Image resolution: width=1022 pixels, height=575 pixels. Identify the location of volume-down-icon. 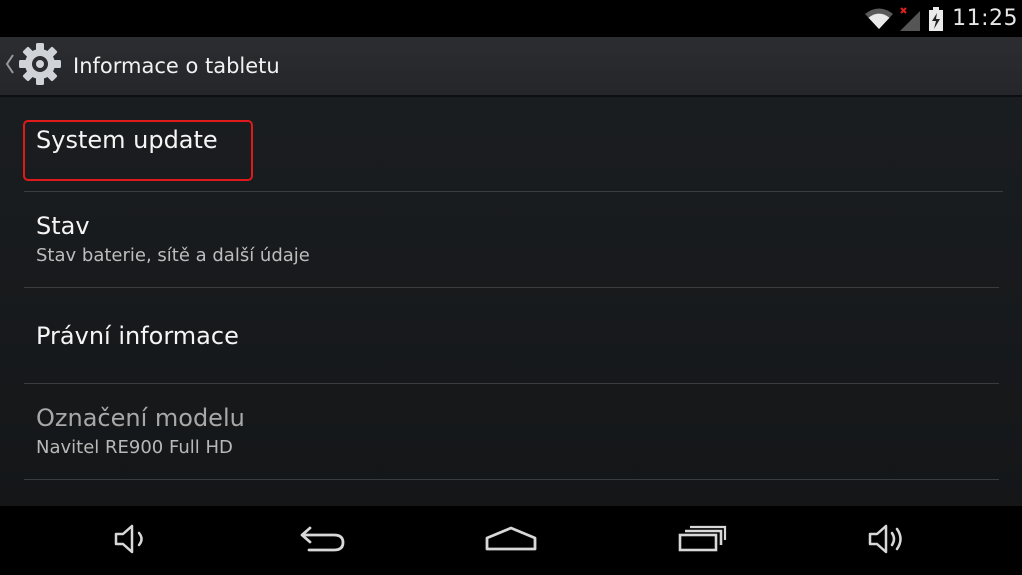
(132, 541).